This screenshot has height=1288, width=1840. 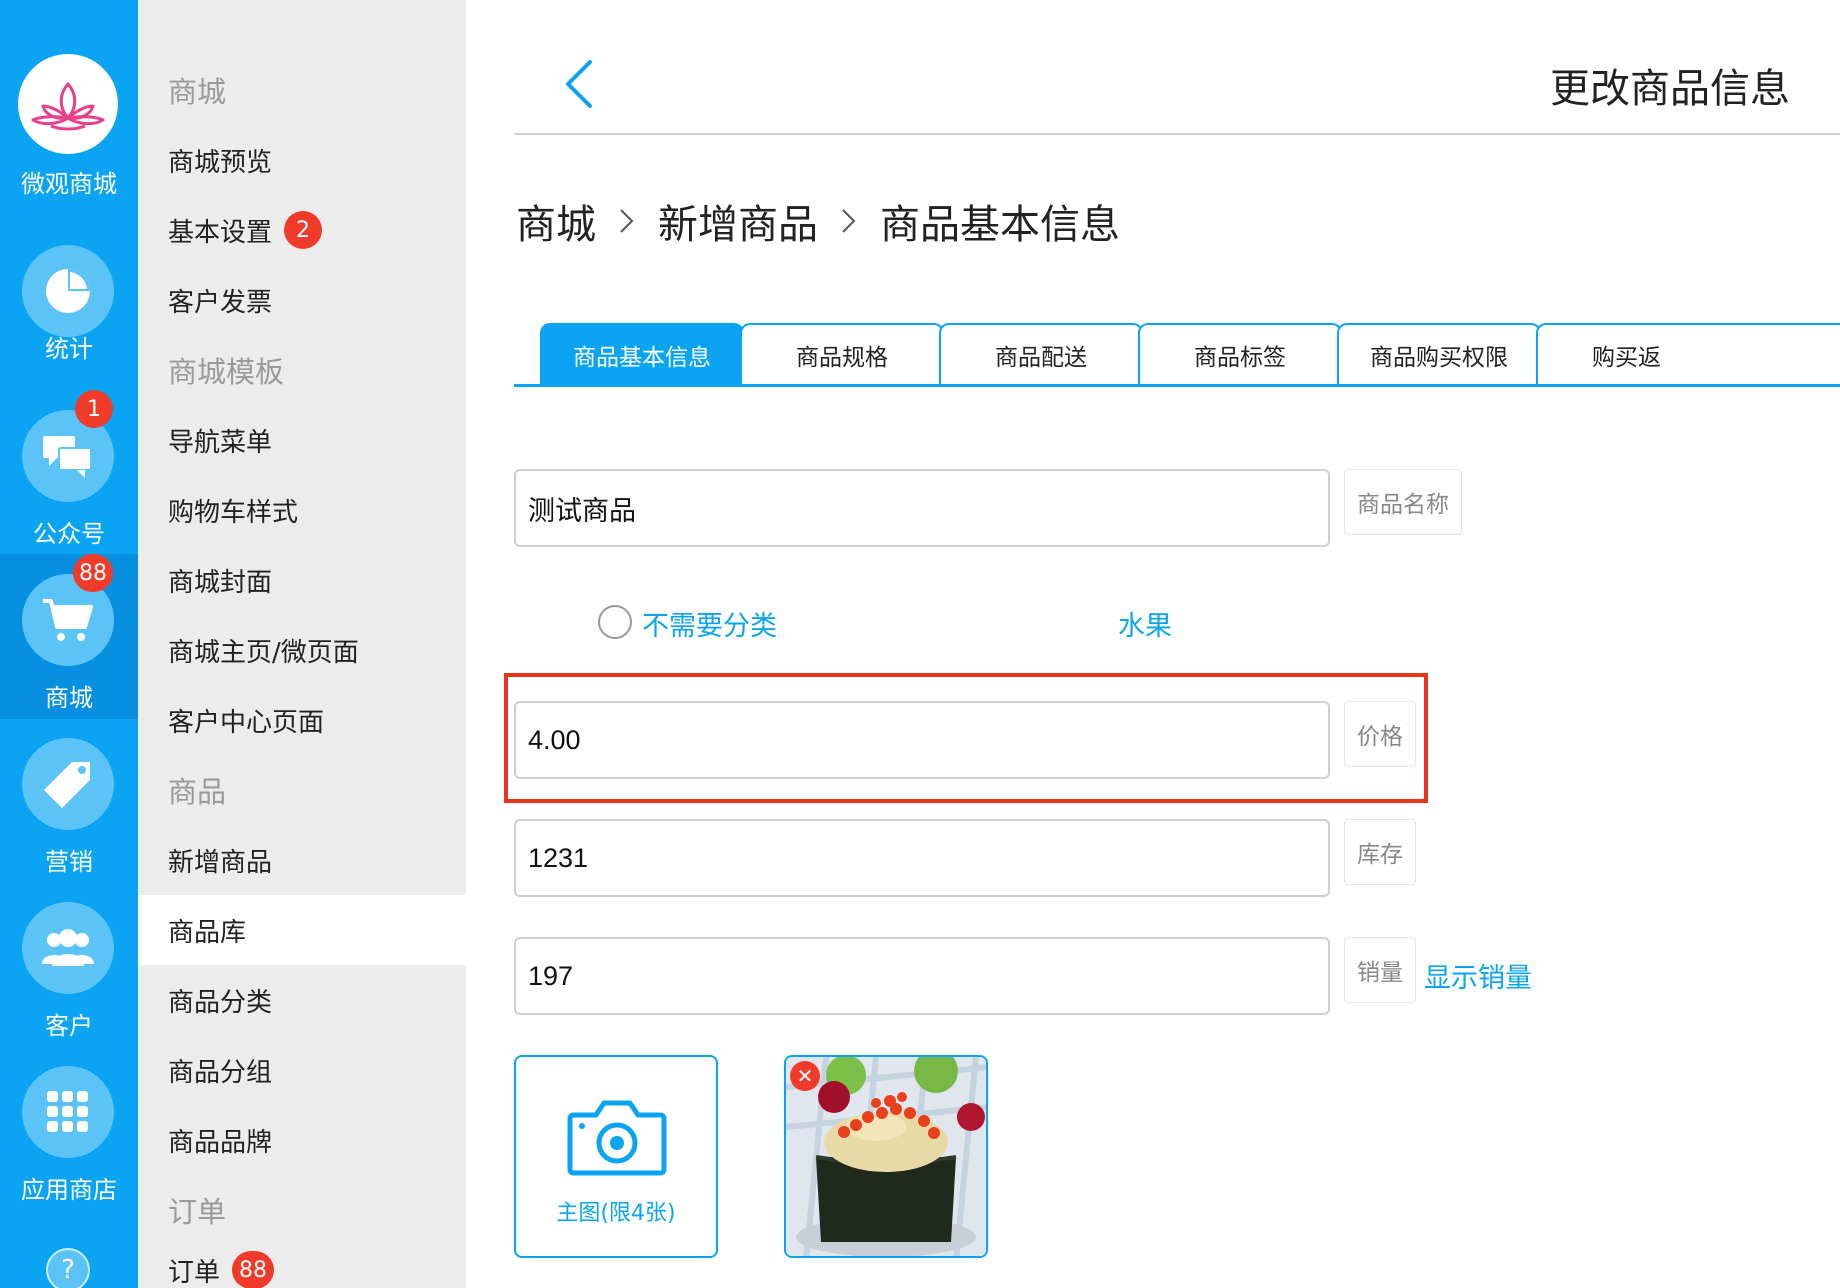 I want to click on badge-orders: 88, so click(x=253, y=1269).